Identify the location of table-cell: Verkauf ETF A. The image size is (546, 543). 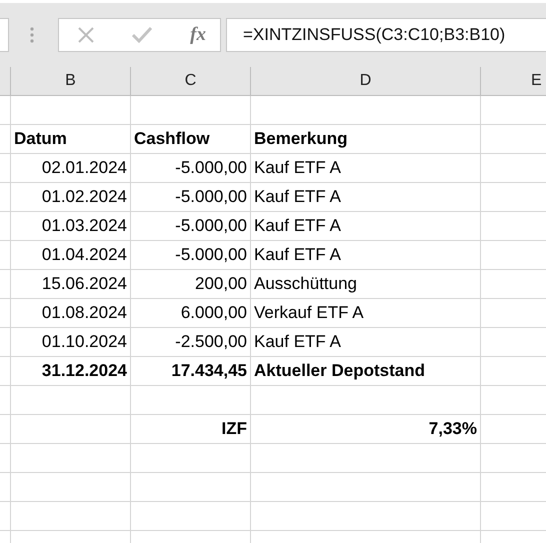
(366, 313).